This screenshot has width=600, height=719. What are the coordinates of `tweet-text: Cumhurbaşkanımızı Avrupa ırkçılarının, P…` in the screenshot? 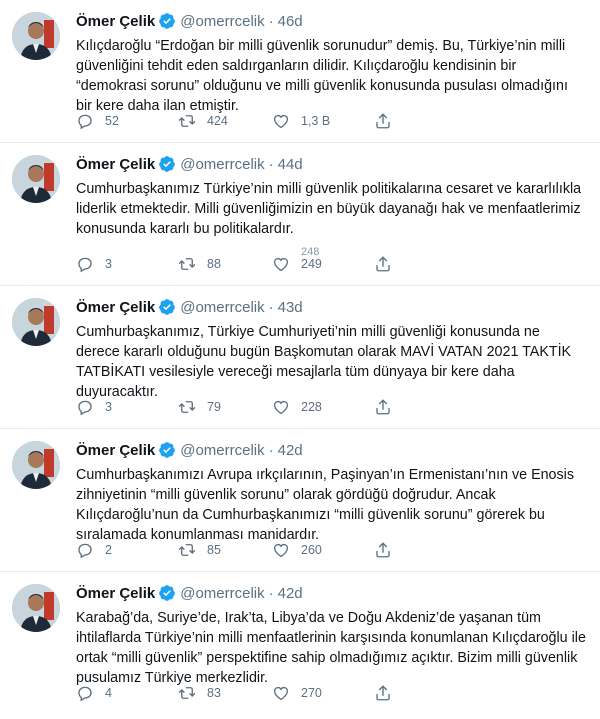 It's located at (325, 505).